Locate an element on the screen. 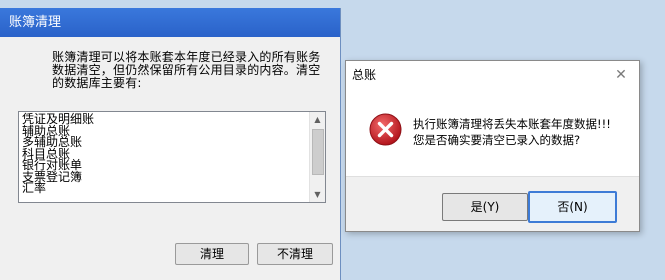 The image size is (665, 280). scroll-up-arrow-icon: ▲ is located at coordinates (317, 119).